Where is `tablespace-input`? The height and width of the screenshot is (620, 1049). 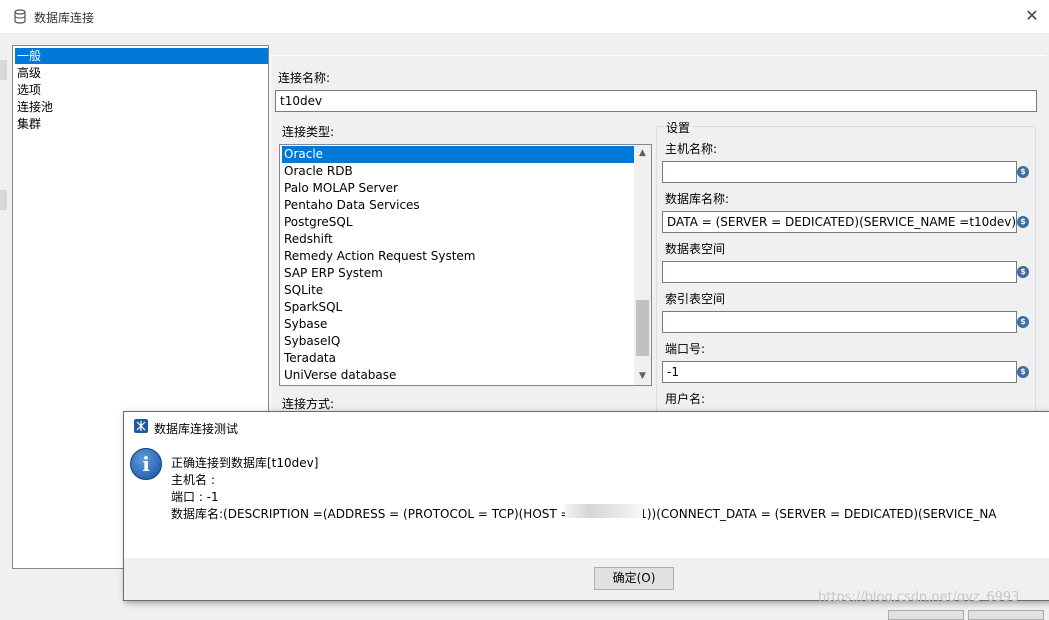 tablespace-input is located at coordinates (839, 272).